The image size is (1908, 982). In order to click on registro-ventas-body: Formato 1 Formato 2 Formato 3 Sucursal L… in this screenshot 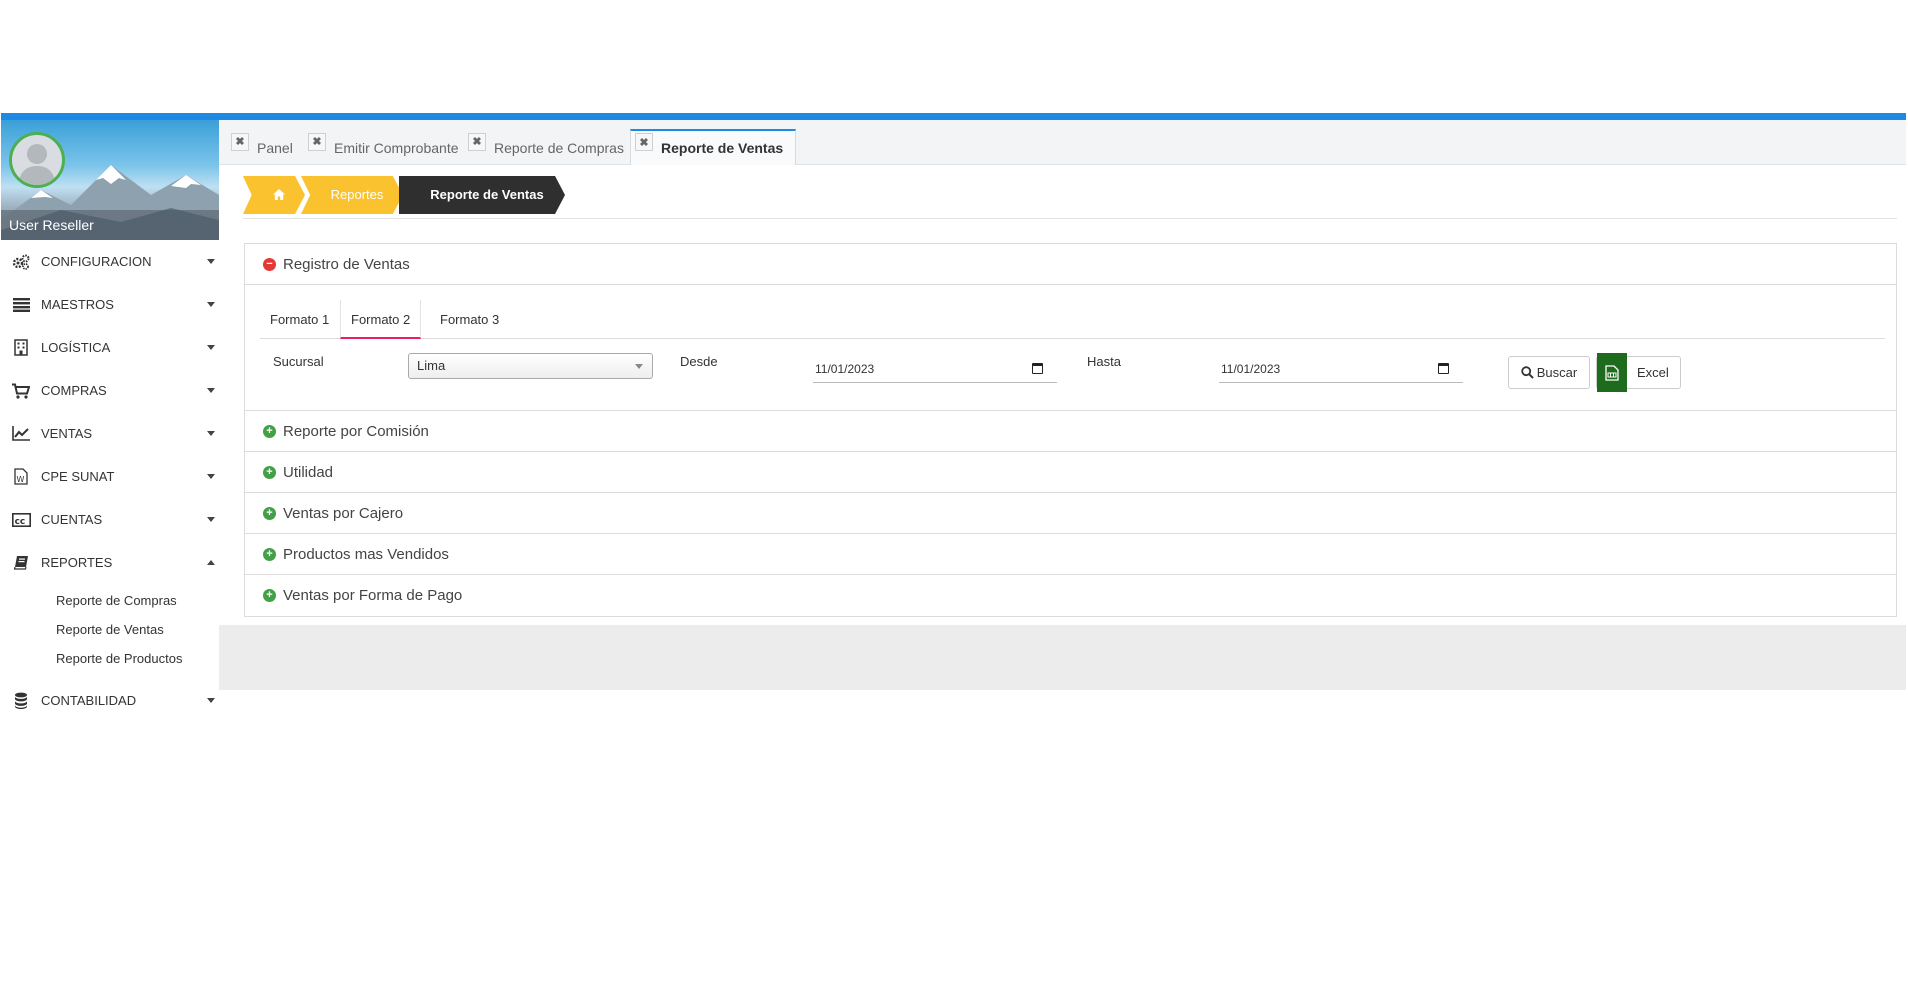, I will do `click(1070, 348)`.